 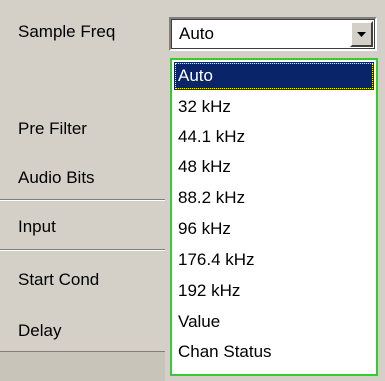 What do you see at coordinates (59, 279) in the screenshot?
I see `start-cond-label: Start Cond` at bounding box center [59, 279].